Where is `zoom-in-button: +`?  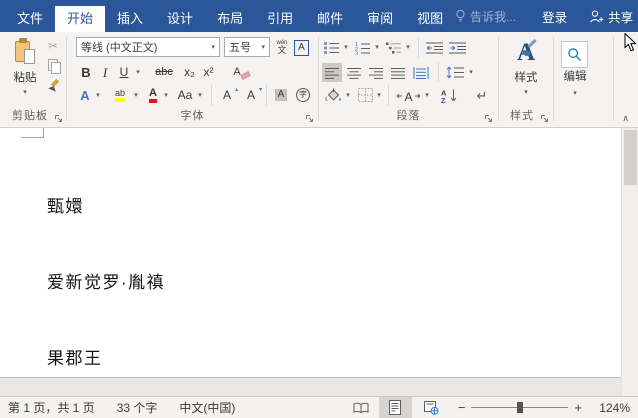 zoom-in-button: + is located at coordinates (578, 407).